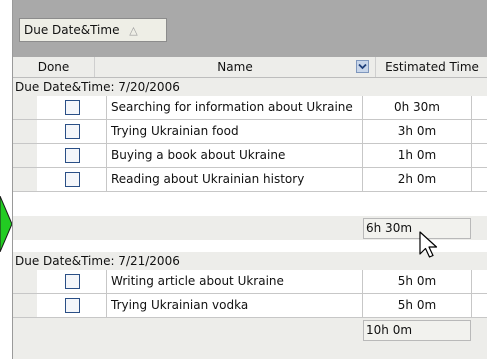 The image size is (487, 359). Describe the element at coordinates (250, 228) in the screenshot. I see `group-summary-row: 6h 30m` at that location.